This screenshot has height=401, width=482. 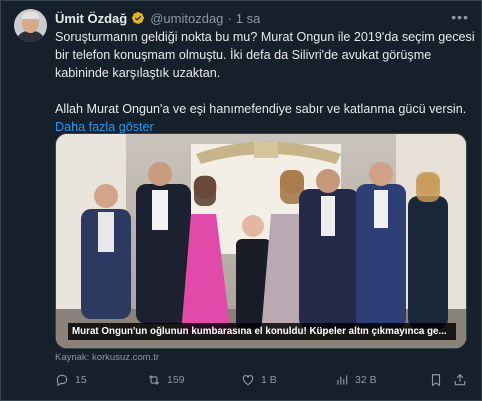 I want to click on share-icon, so click(x=460, y=379).